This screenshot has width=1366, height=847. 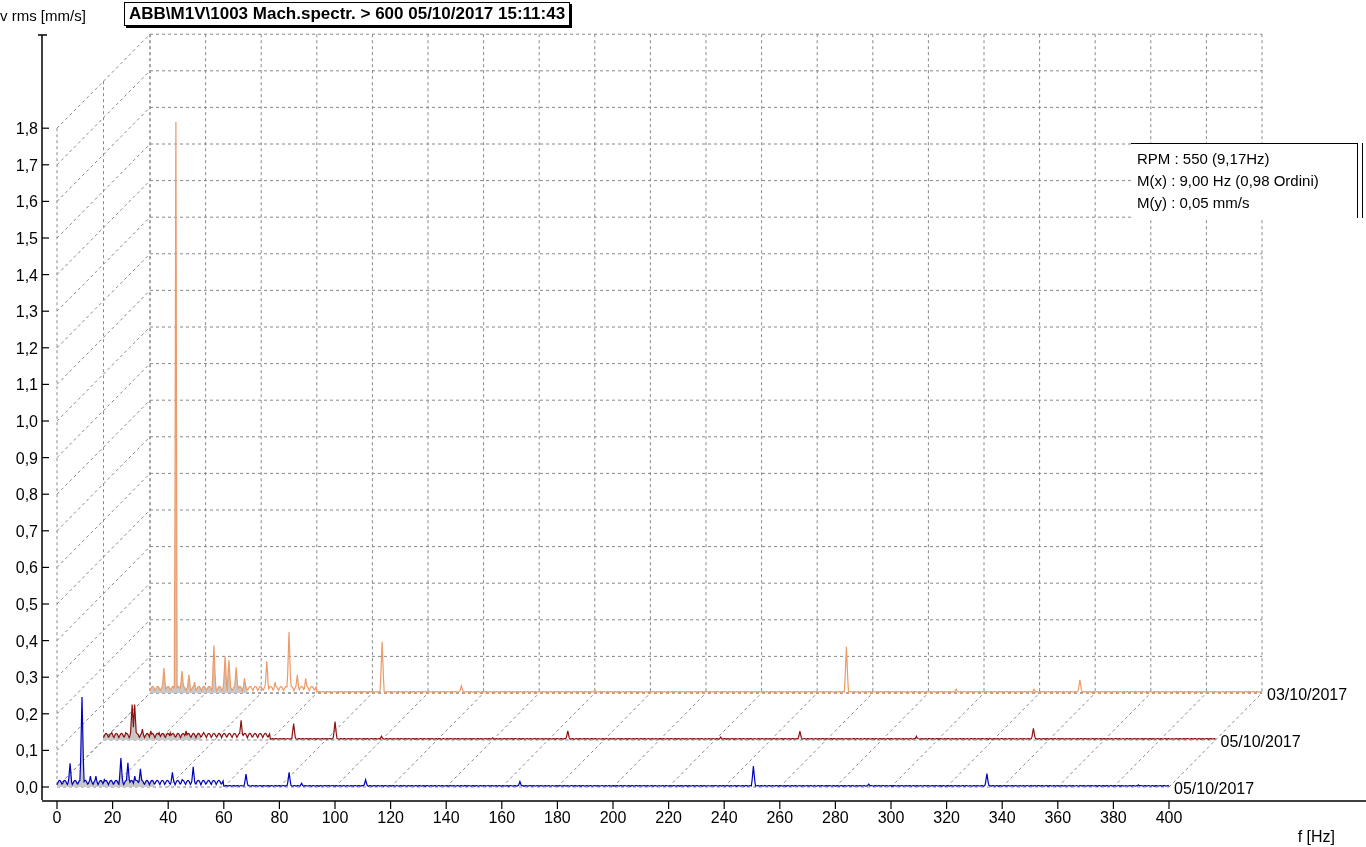 What do you see at coordinates (57, 817) in the screenshot?
I see `axis-tick-label: 0` at bounding box center [57, 817].